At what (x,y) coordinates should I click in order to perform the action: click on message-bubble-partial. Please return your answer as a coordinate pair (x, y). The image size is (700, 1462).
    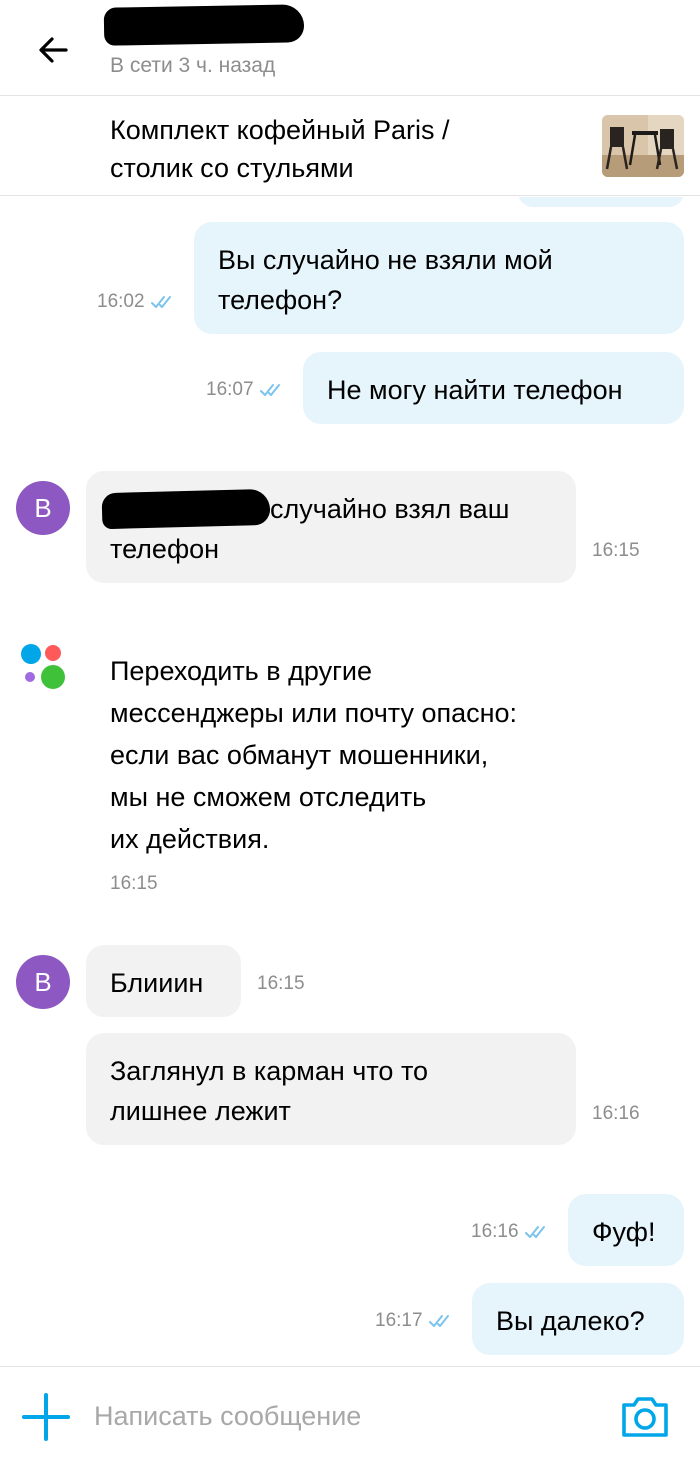
    Looking at the image, I should click on (601, 202).